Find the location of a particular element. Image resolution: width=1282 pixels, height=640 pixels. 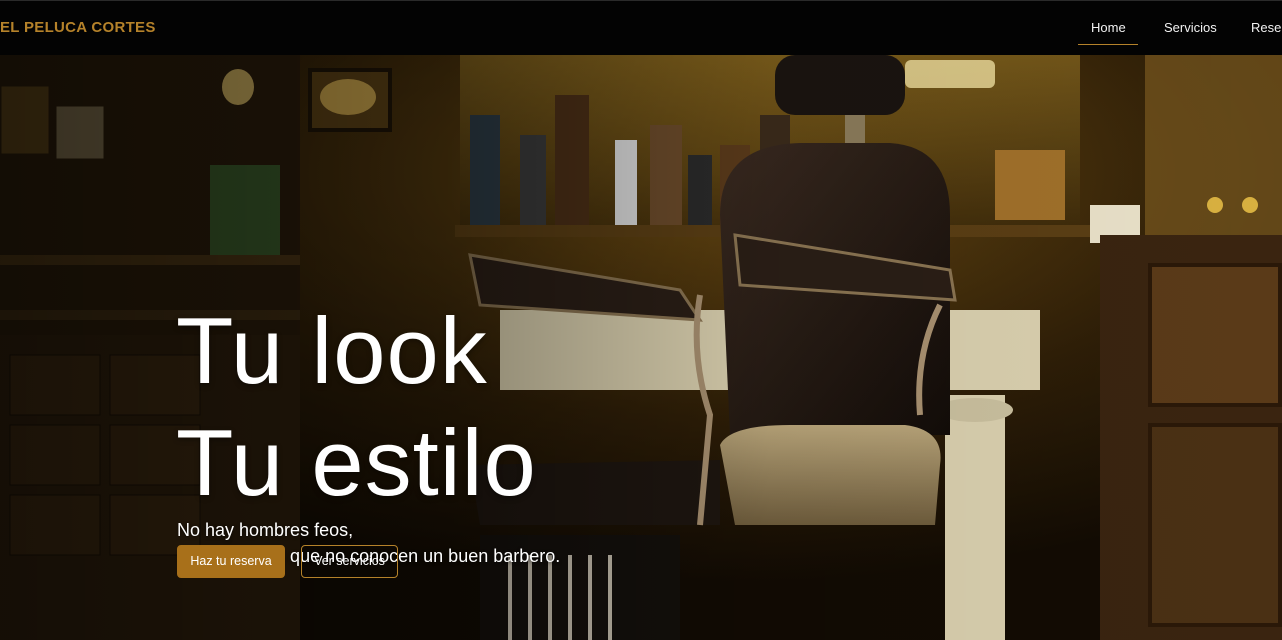

hero-title-line-1: Tu look is located at coordinates (332, 350).